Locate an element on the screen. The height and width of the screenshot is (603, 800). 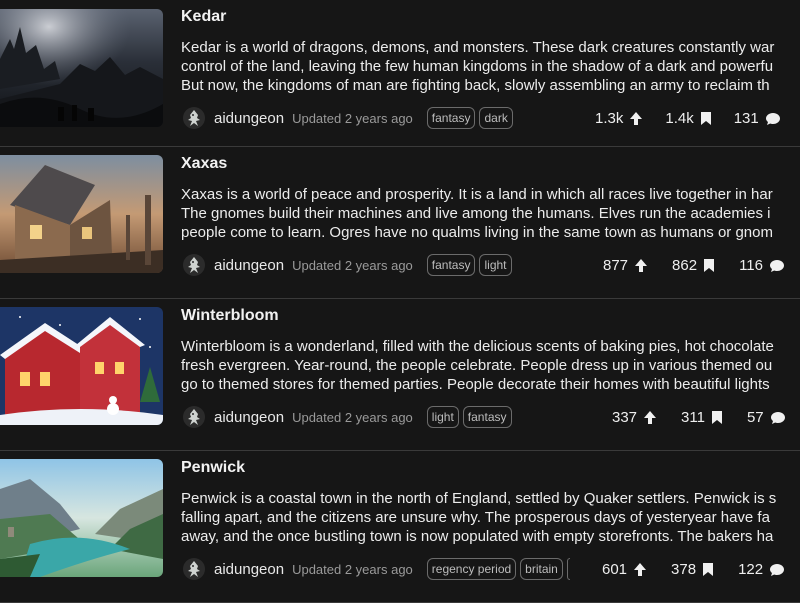
world-title: Winterbloom is located at coordinates (230, 316).